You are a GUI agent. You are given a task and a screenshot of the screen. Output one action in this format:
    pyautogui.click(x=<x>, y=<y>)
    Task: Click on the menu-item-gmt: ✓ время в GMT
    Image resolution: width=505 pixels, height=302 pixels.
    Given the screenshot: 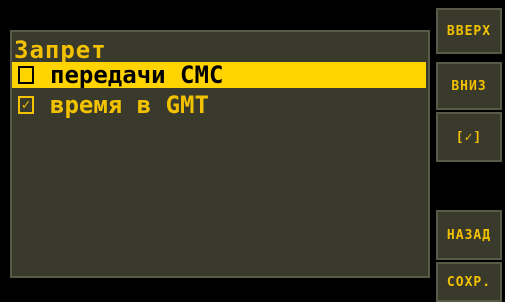 What is the action you would take?
    pyautogui.click(x=219, y=105)
    